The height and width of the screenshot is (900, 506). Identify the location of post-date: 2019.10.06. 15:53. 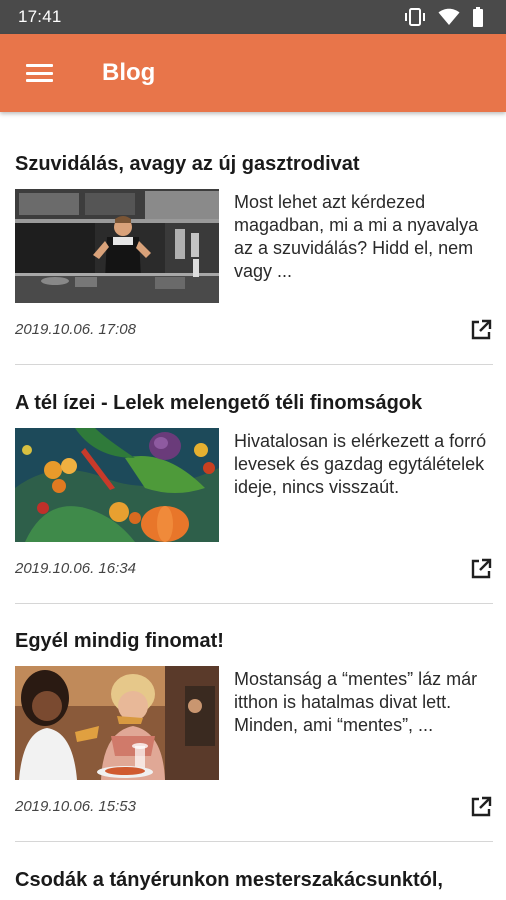
(75, 806).